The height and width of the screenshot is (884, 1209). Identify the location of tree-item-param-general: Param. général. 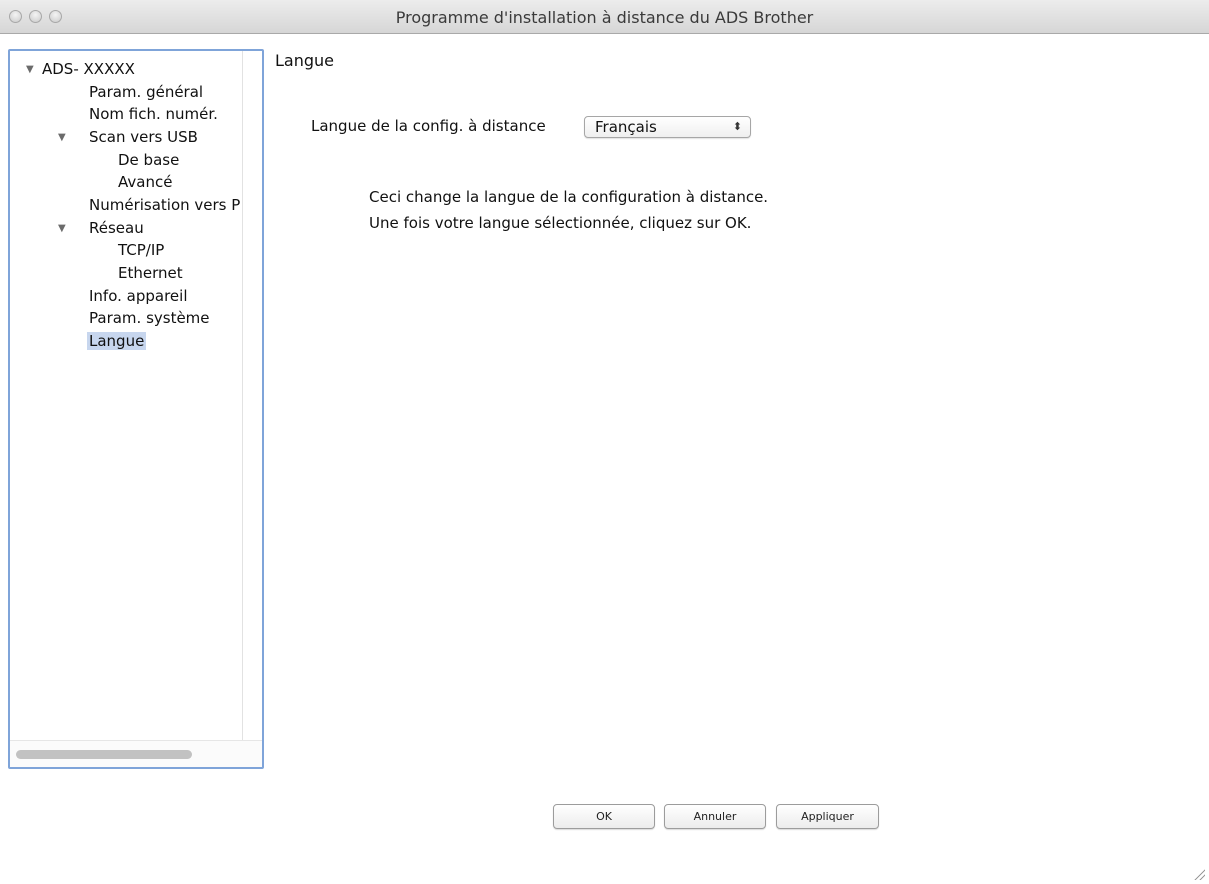
(146, 92).